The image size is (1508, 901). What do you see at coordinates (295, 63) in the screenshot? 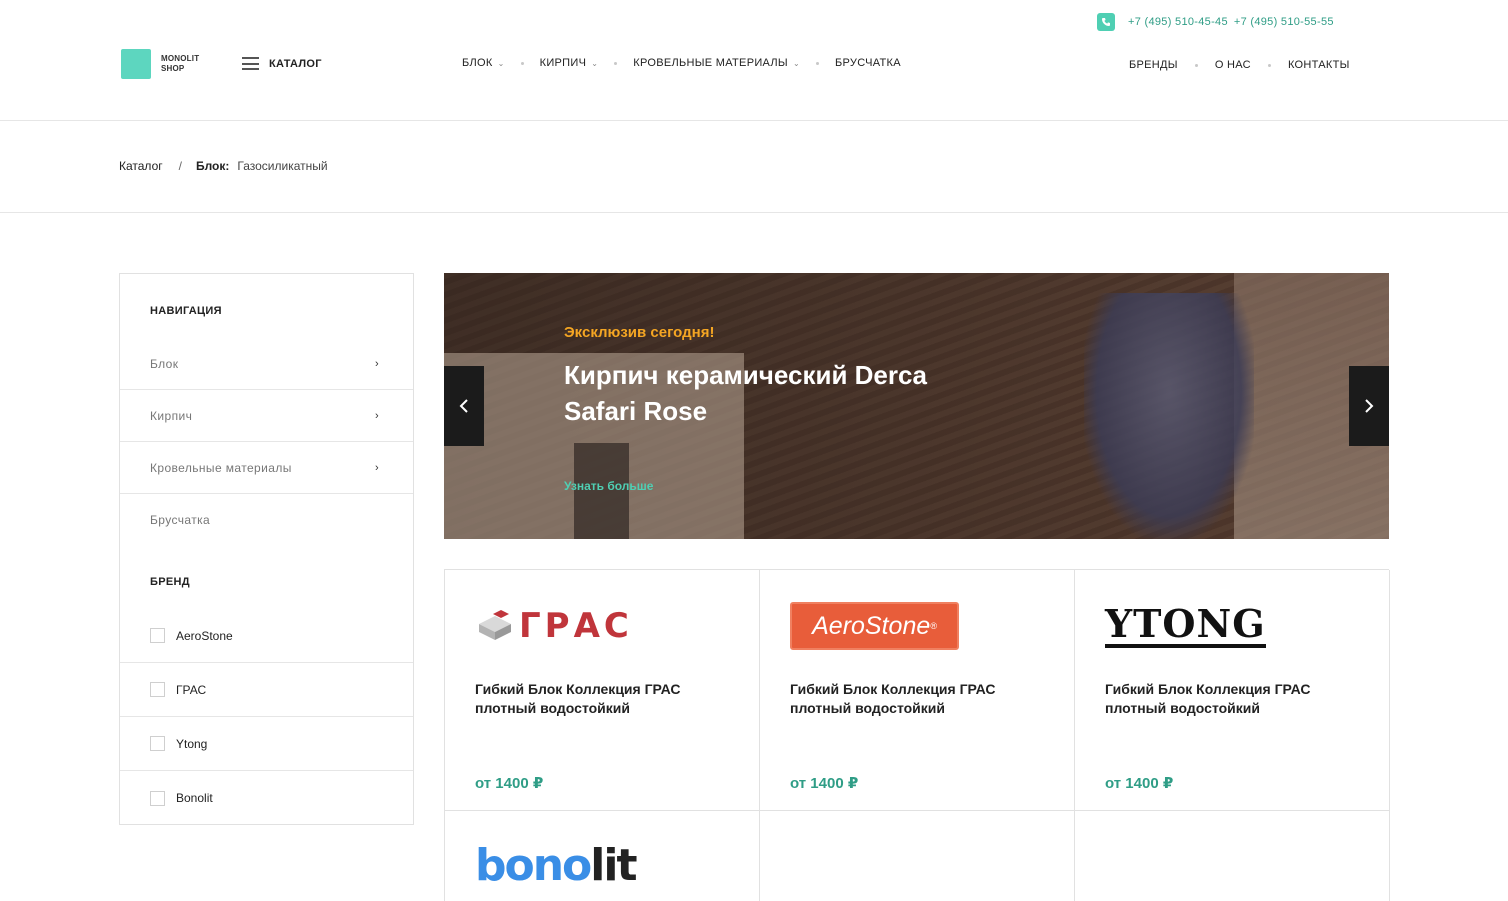
I see `catalog-label: КАТАЛОГ` at bounding box center [295, 63].